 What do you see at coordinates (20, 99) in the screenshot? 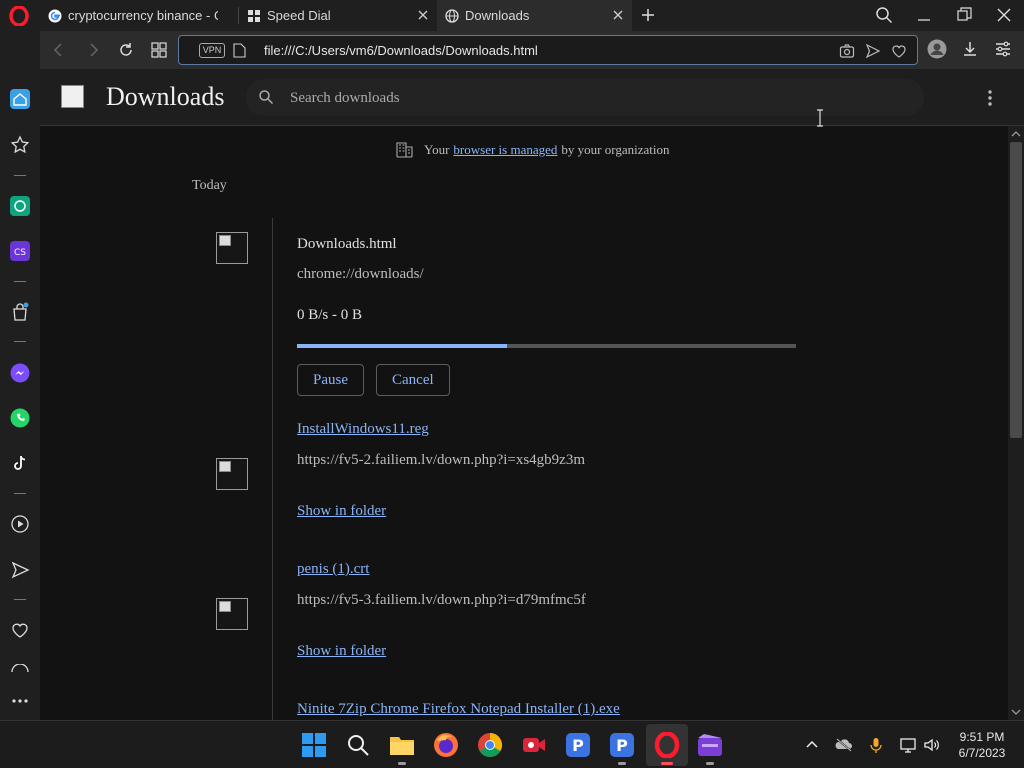
I see `home-icon` at bounding box center [20, 99].